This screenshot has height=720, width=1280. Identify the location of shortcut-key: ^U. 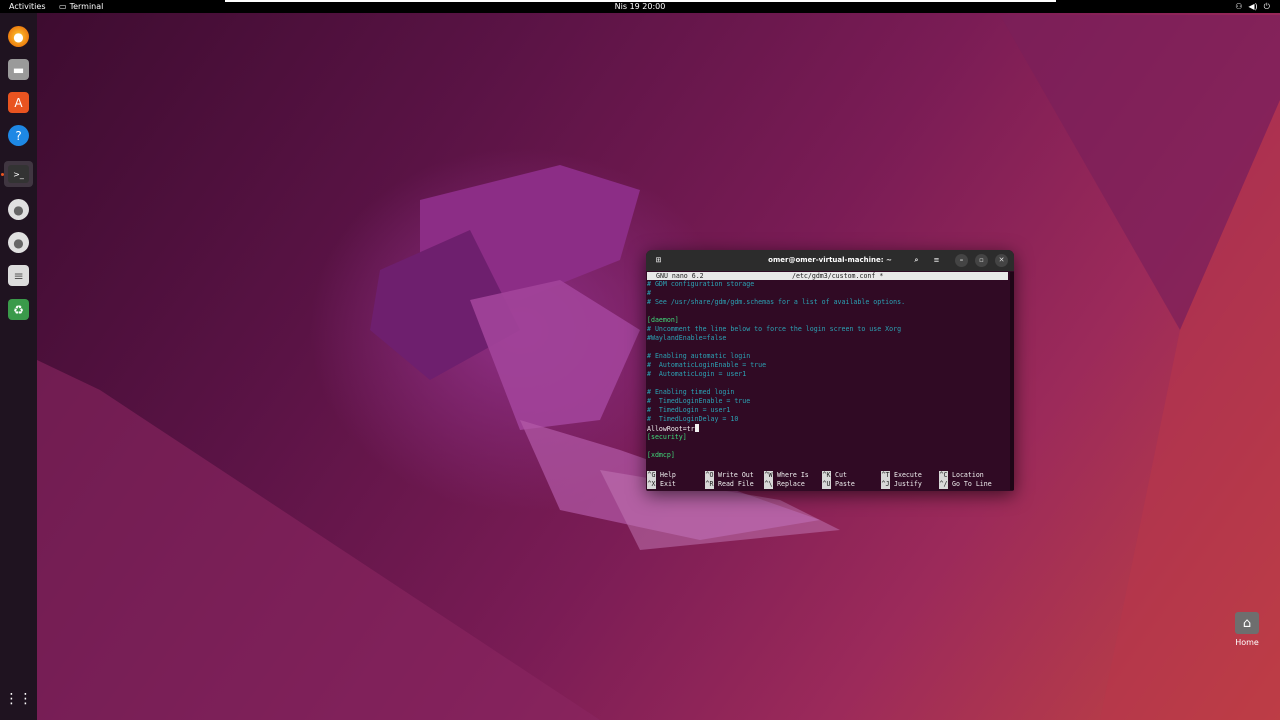
(826, 484).